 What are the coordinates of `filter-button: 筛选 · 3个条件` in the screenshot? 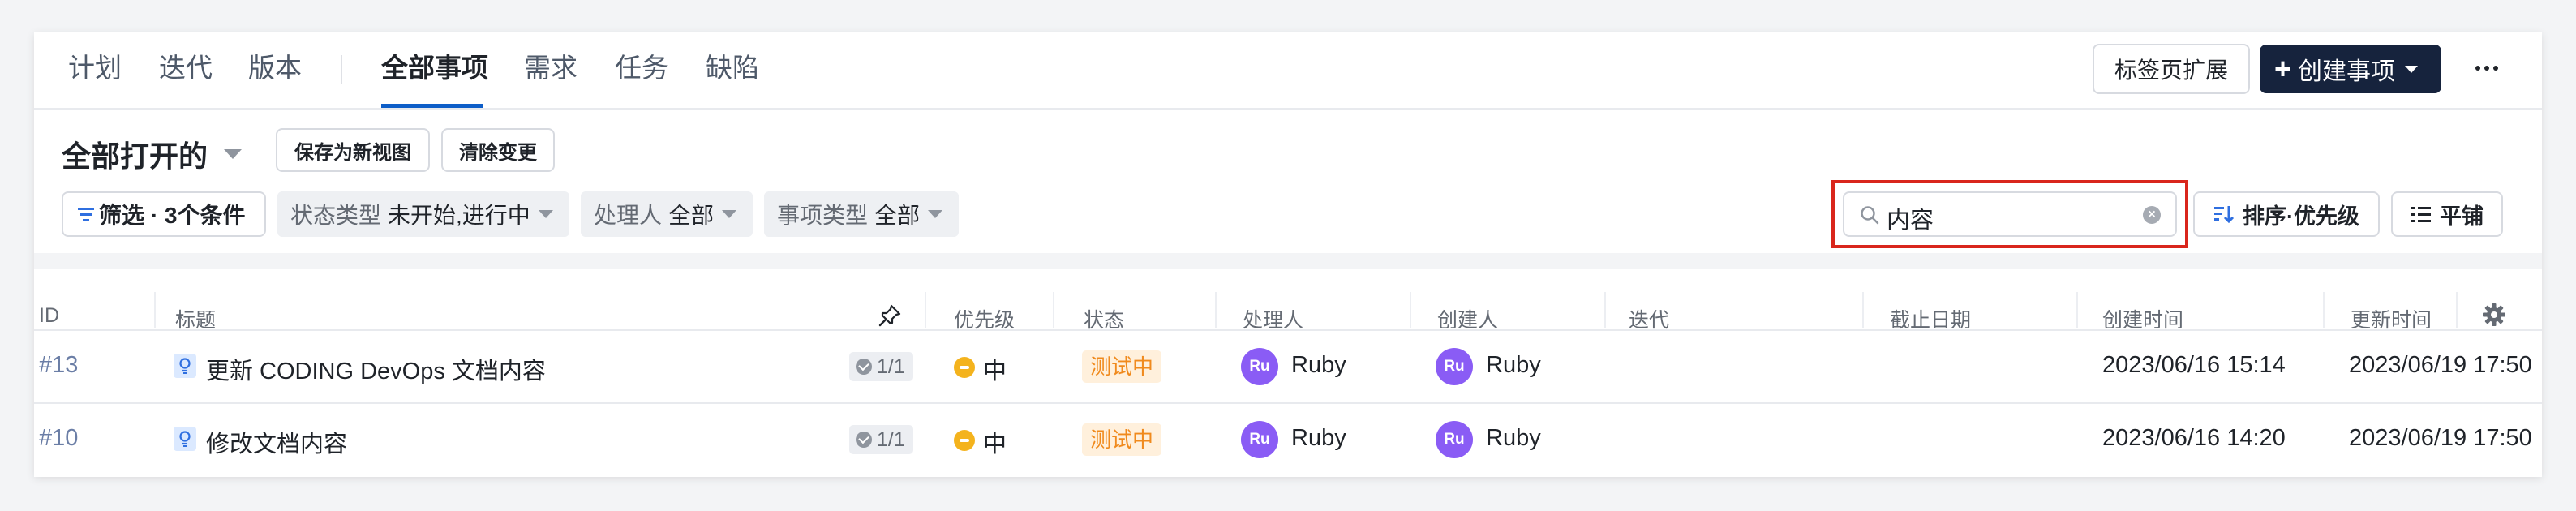 It's located at (164, 214).